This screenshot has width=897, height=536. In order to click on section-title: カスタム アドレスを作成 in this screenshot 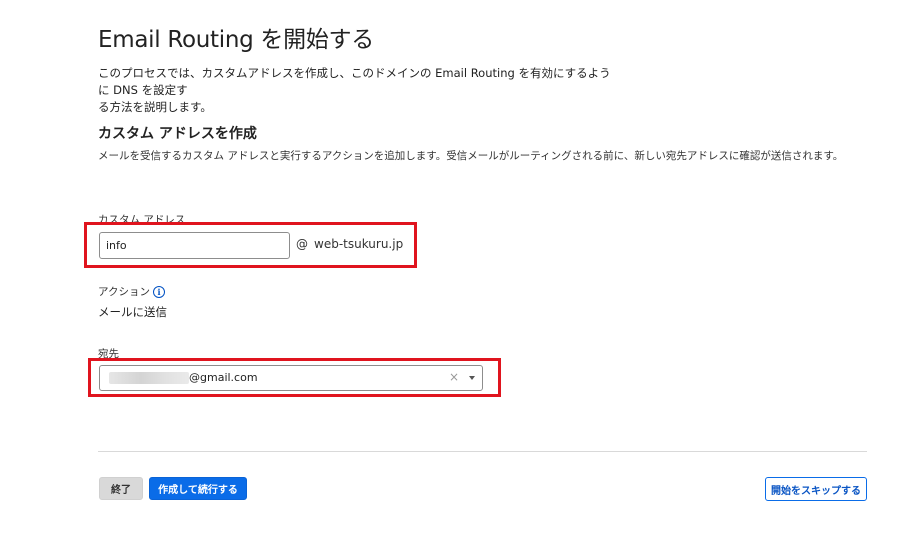, I will do `click(177, 134)`.